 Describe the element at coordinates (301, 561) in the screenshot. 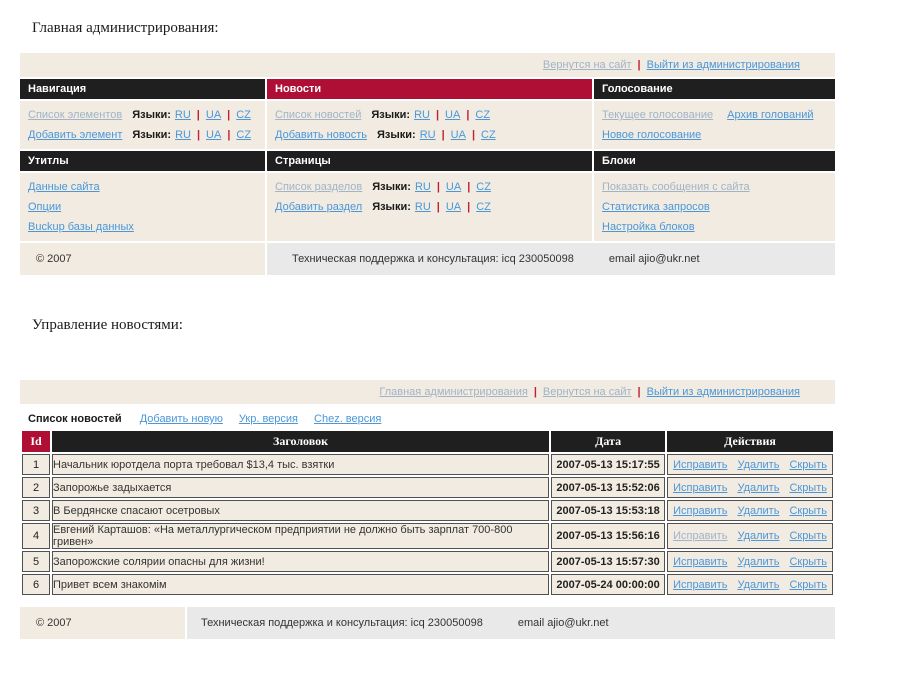

I see `cell-title: Запорожские солярии опасны для жизни!` at that location.